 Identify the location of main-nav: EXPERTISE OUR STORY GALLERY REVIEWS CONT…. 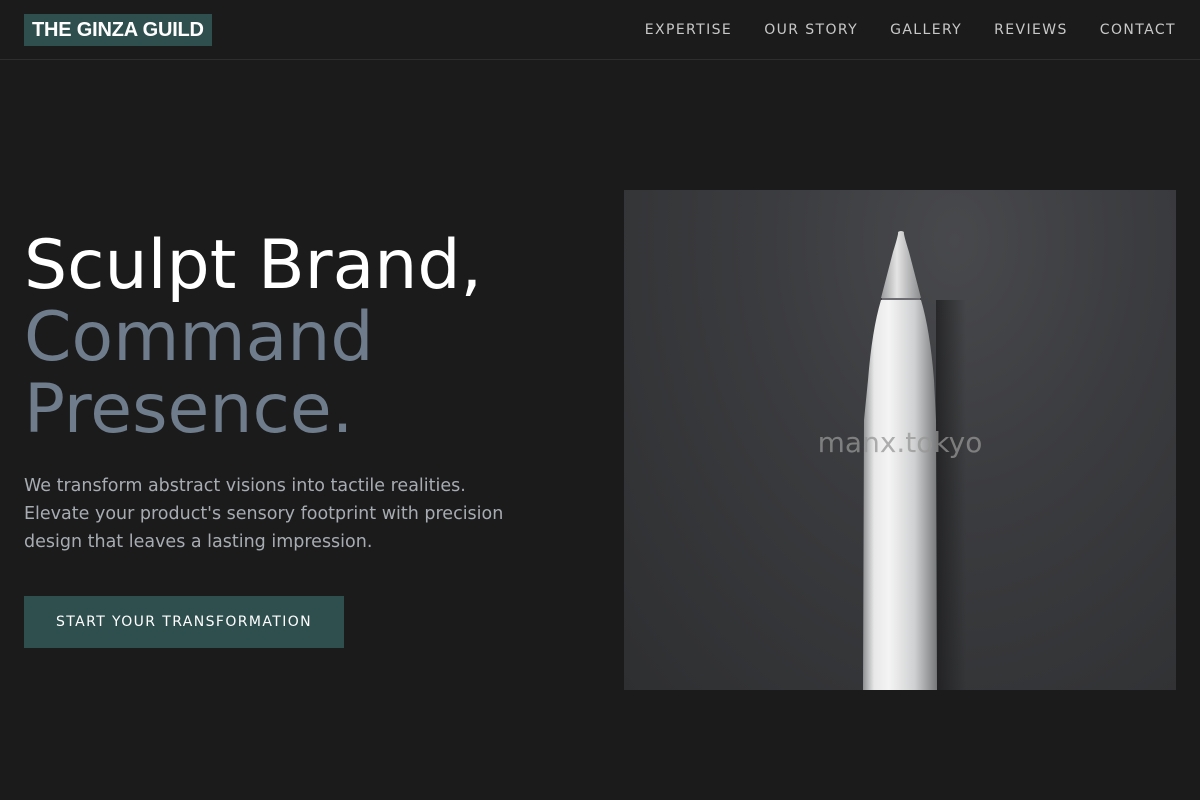
(894, 30).